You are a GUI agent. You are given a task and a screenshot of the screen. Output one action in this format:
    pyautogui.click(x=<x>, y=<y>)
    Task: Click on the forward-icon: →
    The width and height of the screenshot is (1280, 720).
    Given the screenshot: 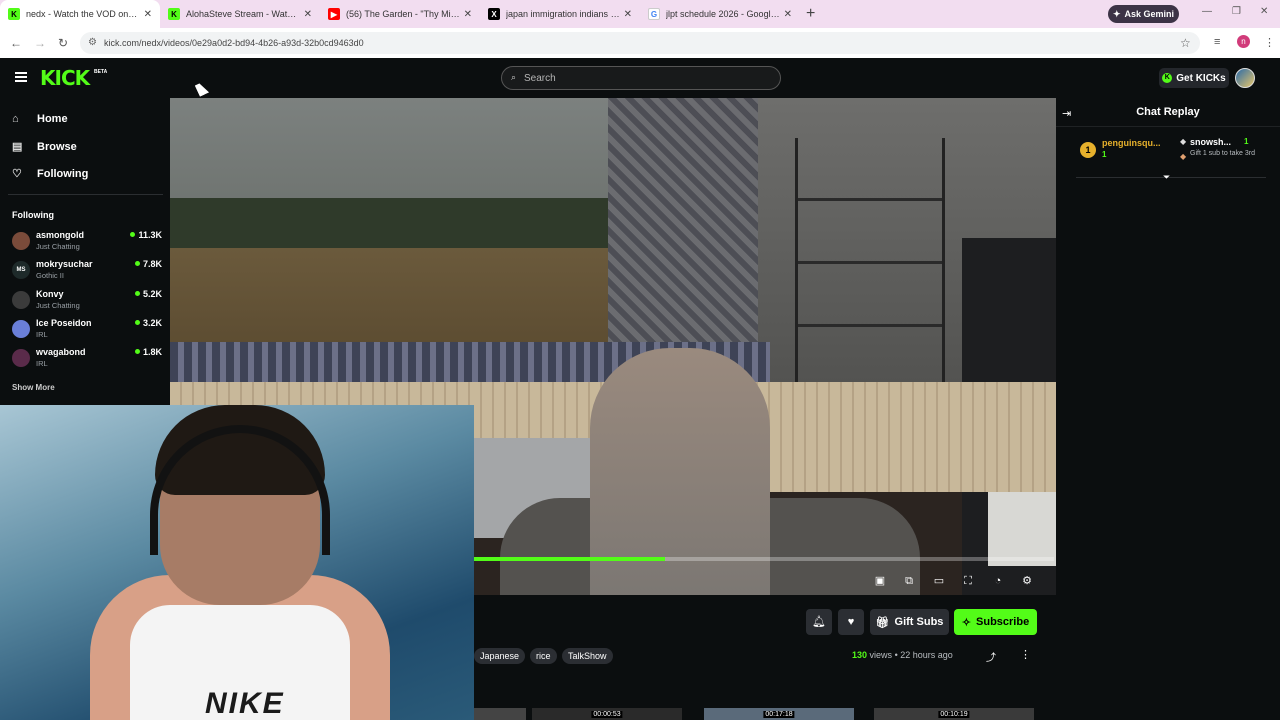 What is the action you would take?
    pyautogui.click(x=40, y=43)
    